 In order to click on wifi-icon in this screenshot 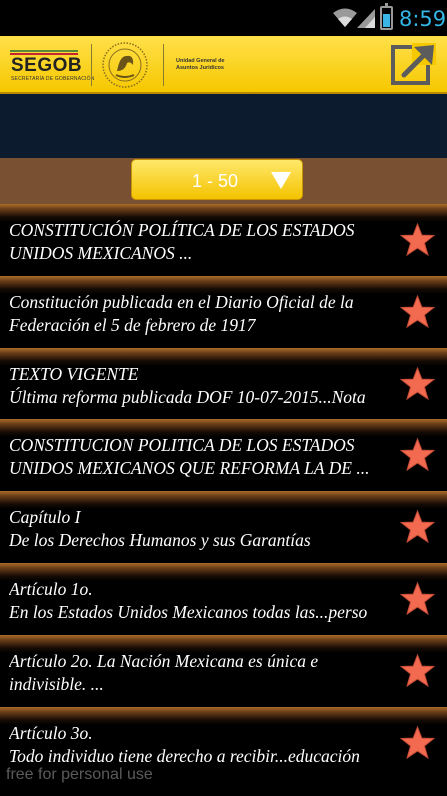, I will do `click(345, 17)`.